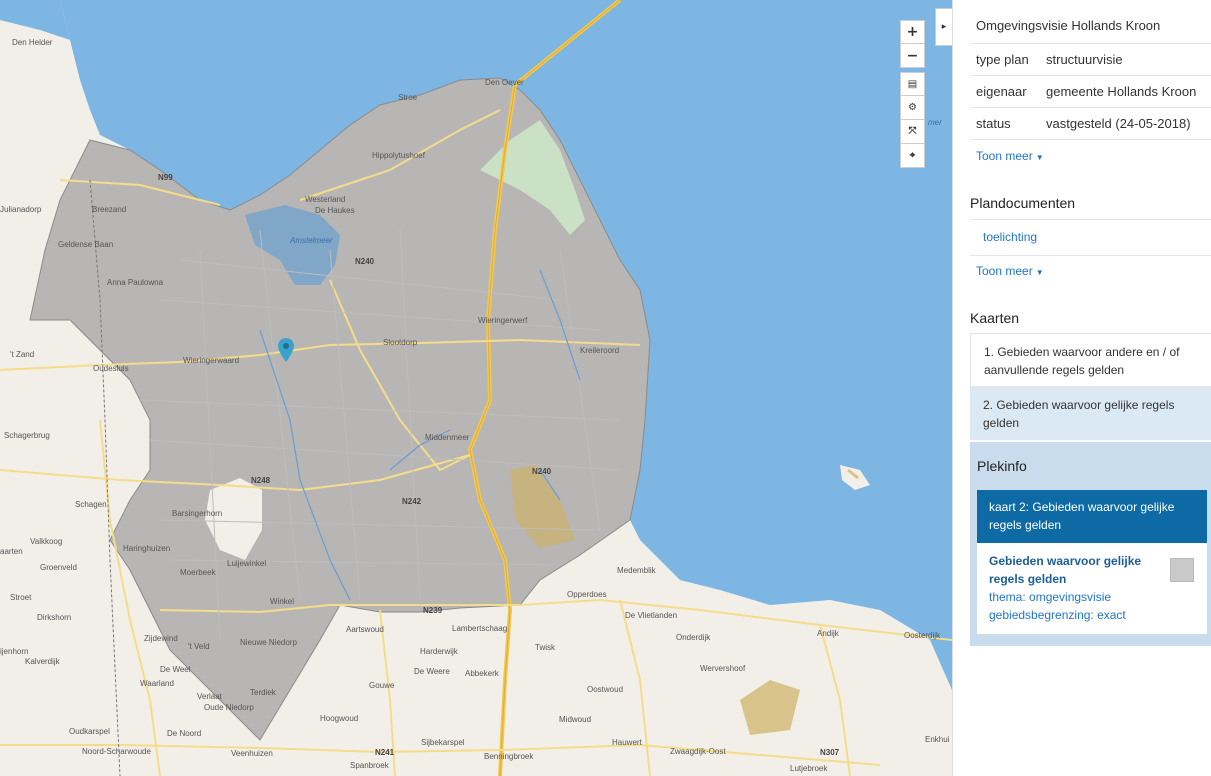 This screenshot has width=1211, height=776. I want to click on road-label: N99, so click(165, 177).